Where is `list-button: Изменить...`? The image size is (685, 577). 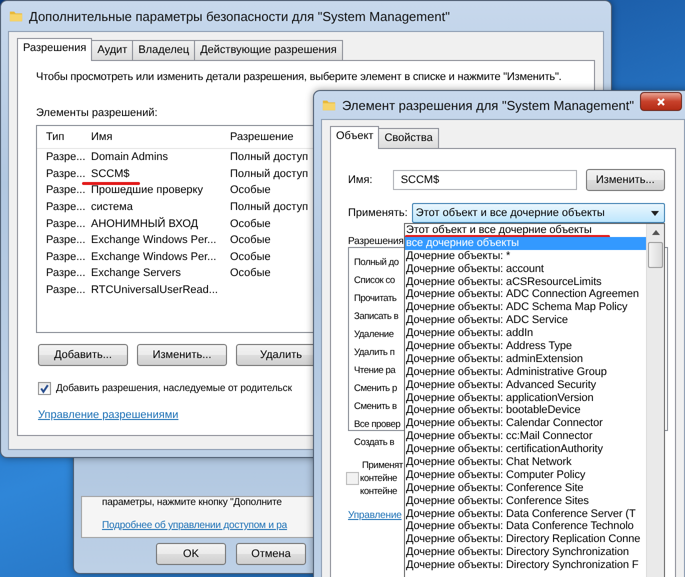 list-button: Изменить... is located at coordinates (182, 355).